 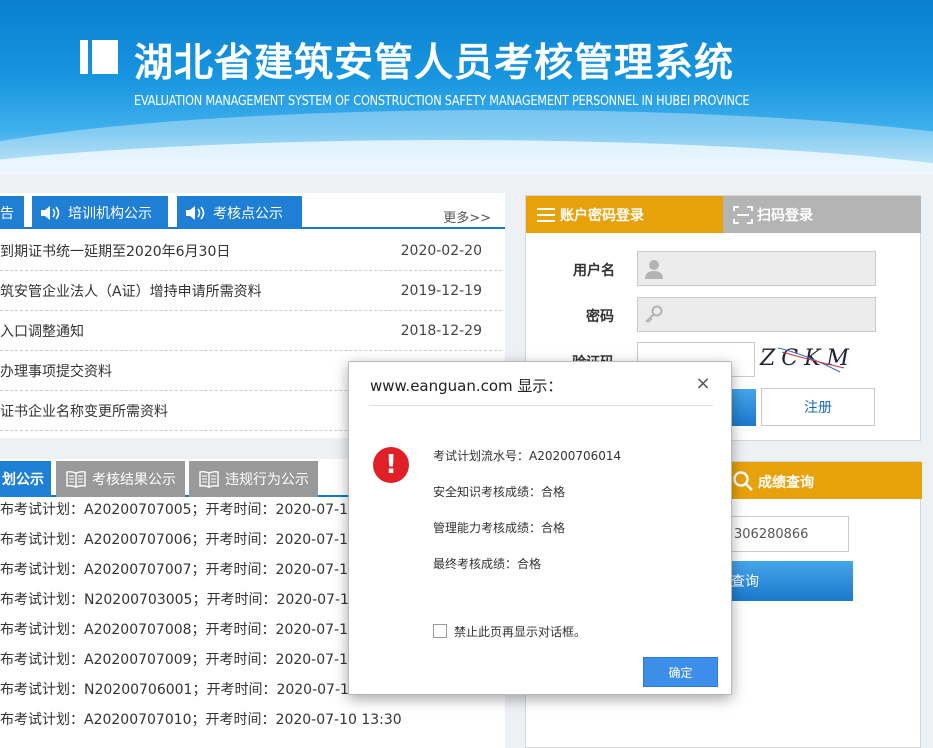 I want to click on list-item: 布考试计划：N20200703005；开考时间：2020-07-10 10, so click(x=190, y=599).